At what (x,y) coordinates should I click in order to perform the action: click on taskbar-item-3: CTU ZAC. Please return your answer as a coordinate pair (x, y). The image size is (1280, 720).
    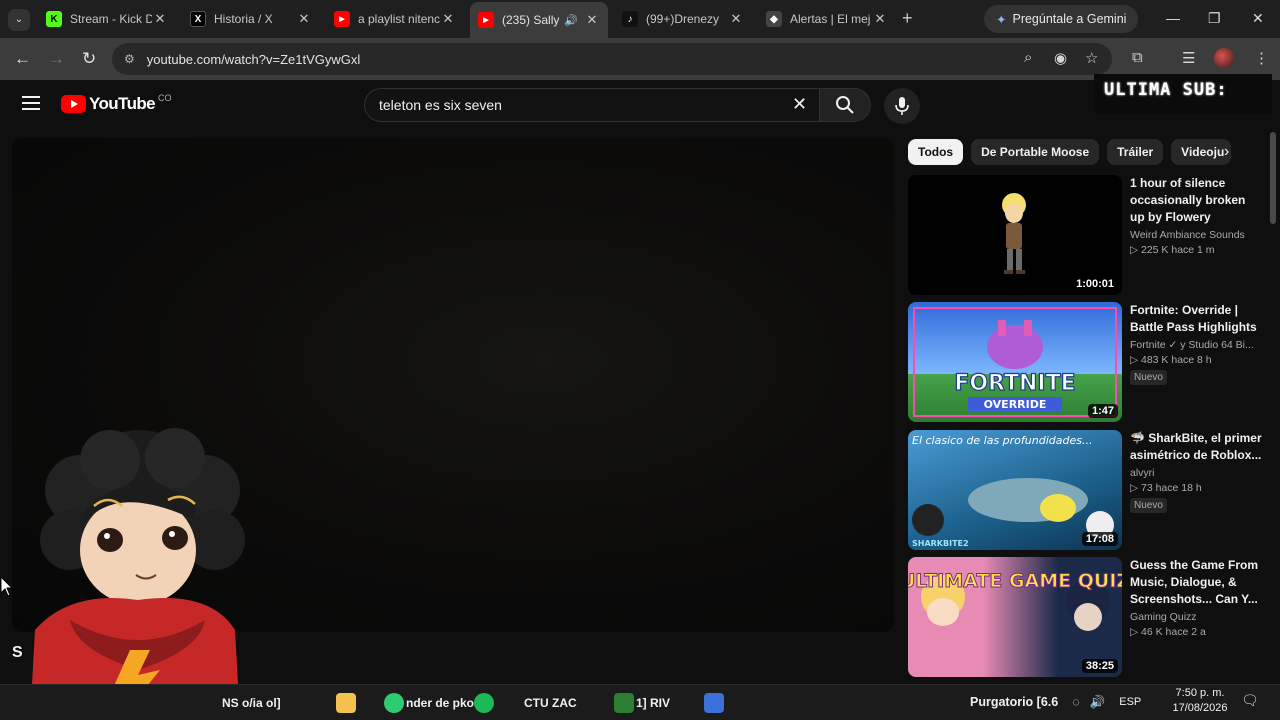
    Looking at the image, I should click on (550, 703).